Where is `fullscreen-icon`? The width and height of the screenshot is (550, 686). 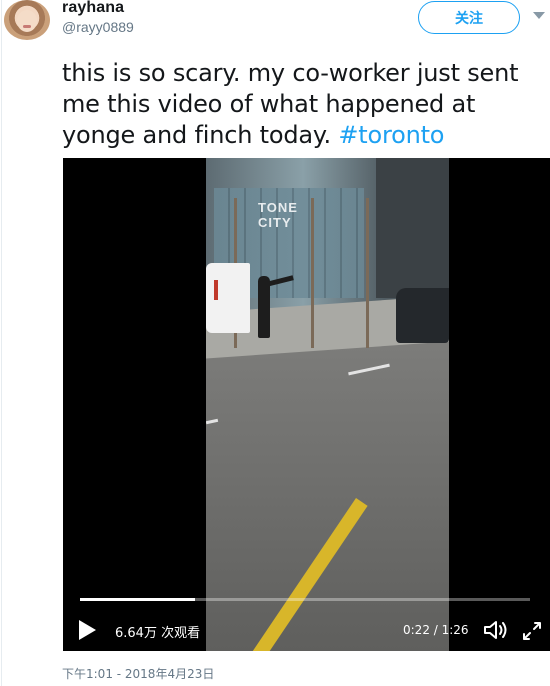 fullscreen-icon is located at coordinates (532, 631).